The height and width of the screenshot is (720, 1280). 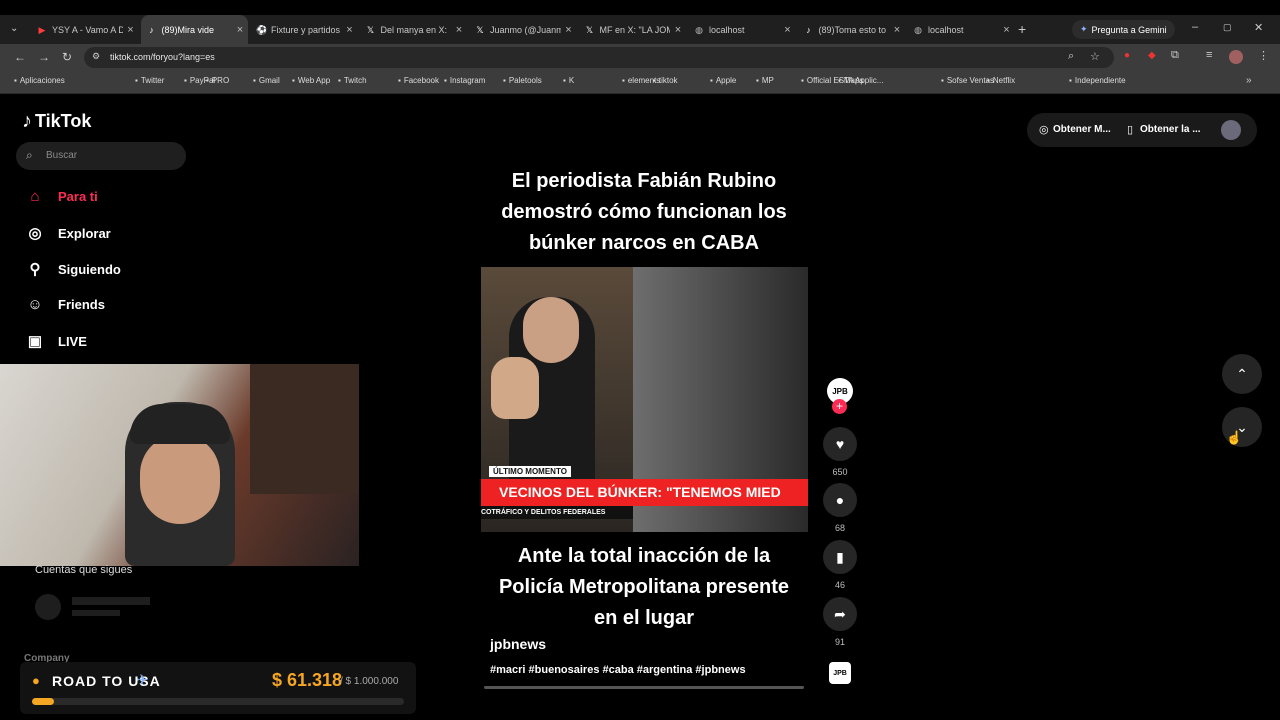 What do you see at coordinates (20, 57) in the screenshot?
I see `back-icon: ←` at bounding box center [20, 57].